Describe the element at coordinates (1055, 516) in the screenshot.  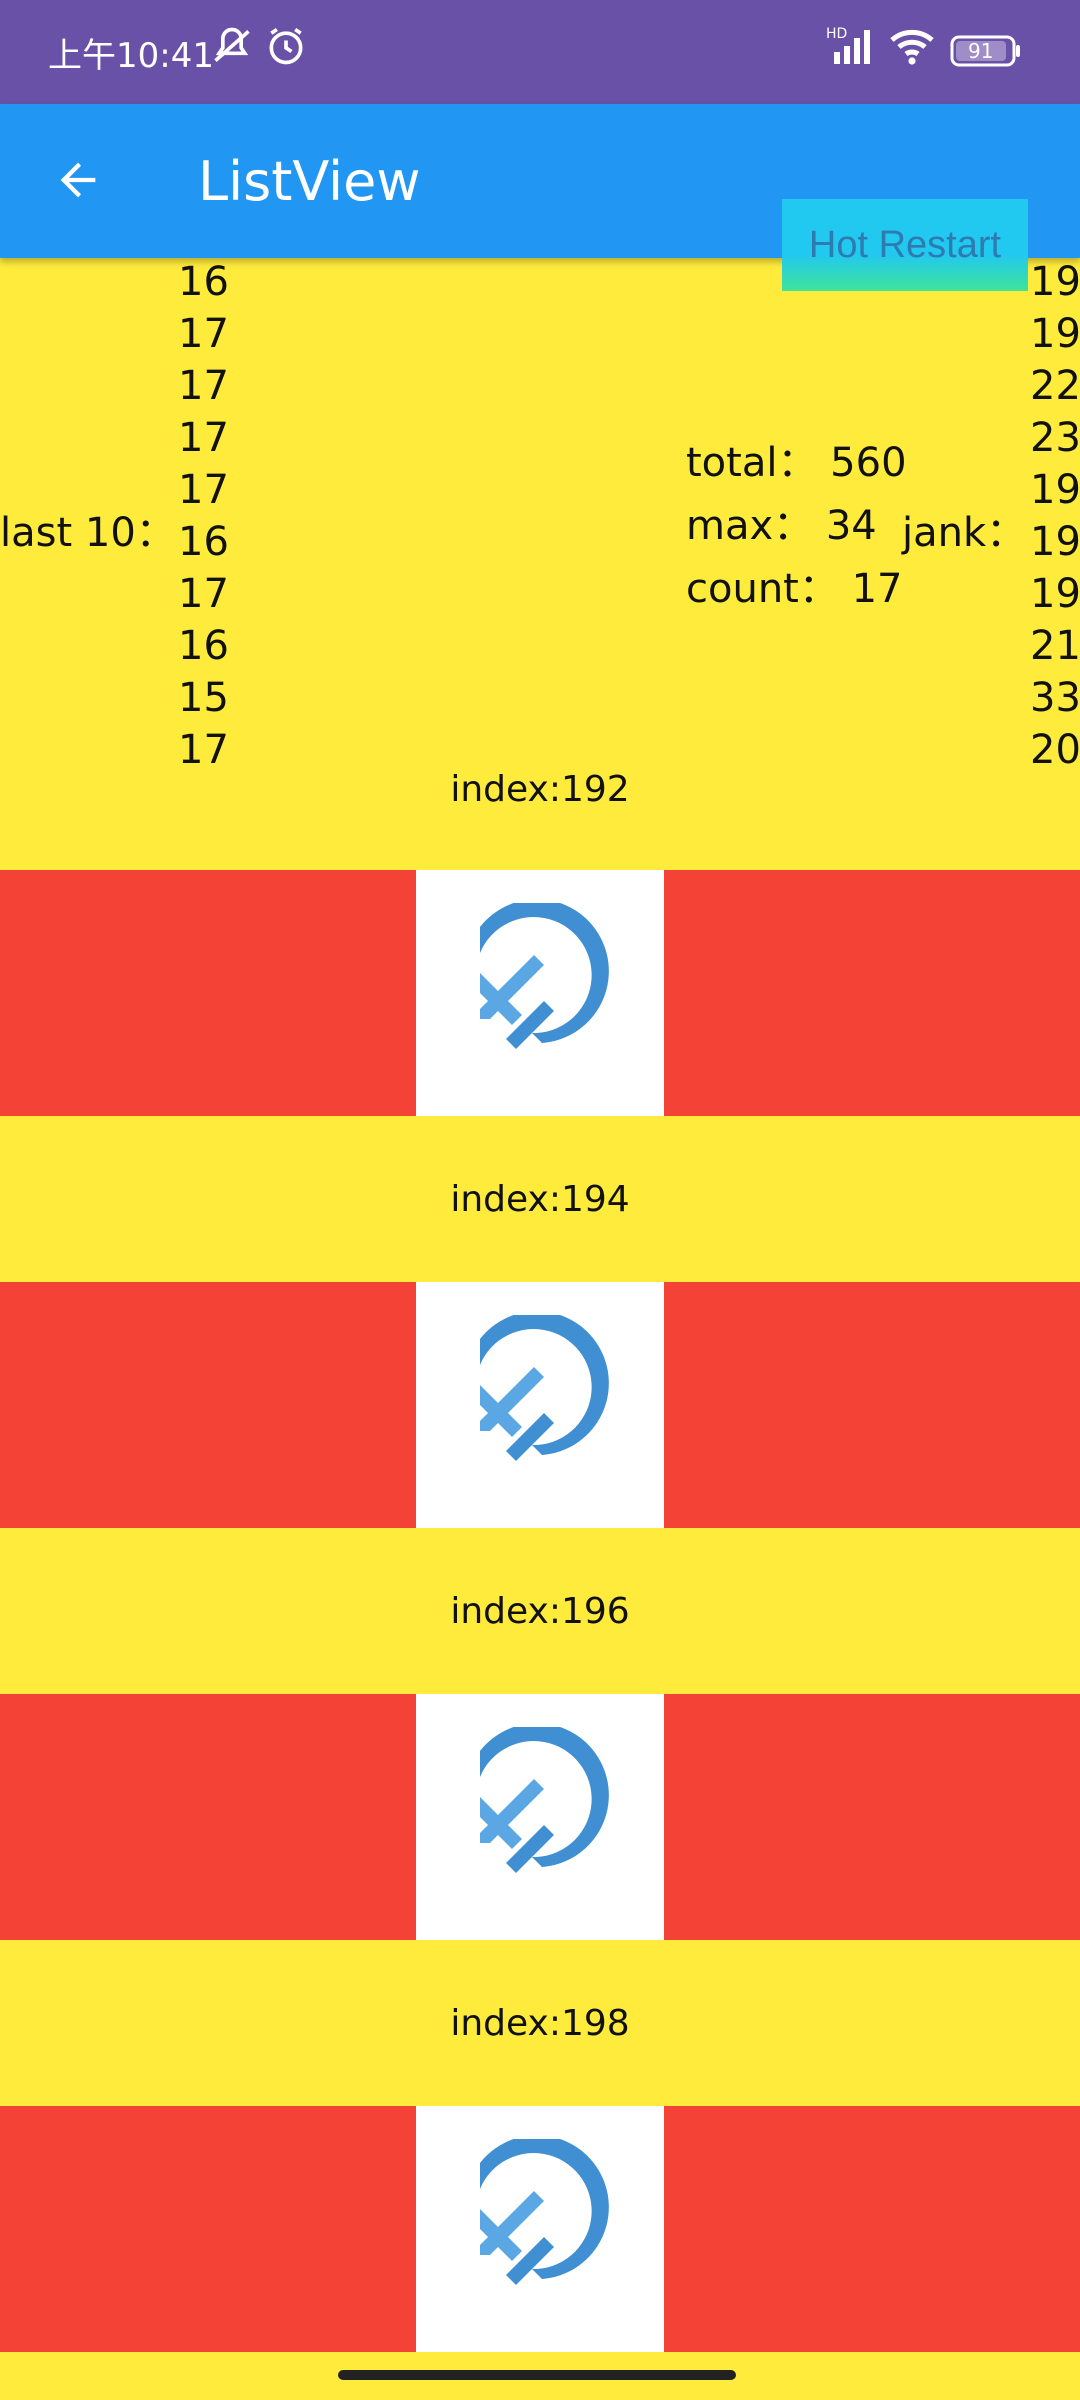
I see `jank-values: 19 19 22 23 19 19 19 21 33 20` at that location.